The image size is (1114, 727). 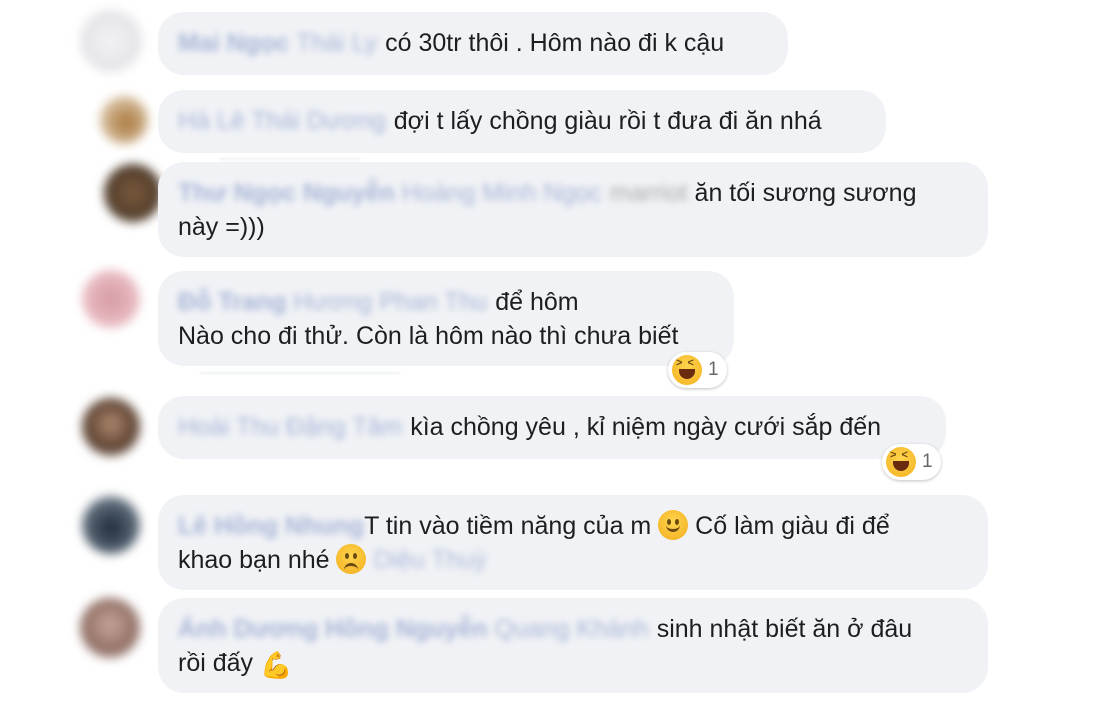 What do you see at coordinates (537, 302) in the screenshot?
I see `comment-text: để hôm` at bounding box center [537, 302].